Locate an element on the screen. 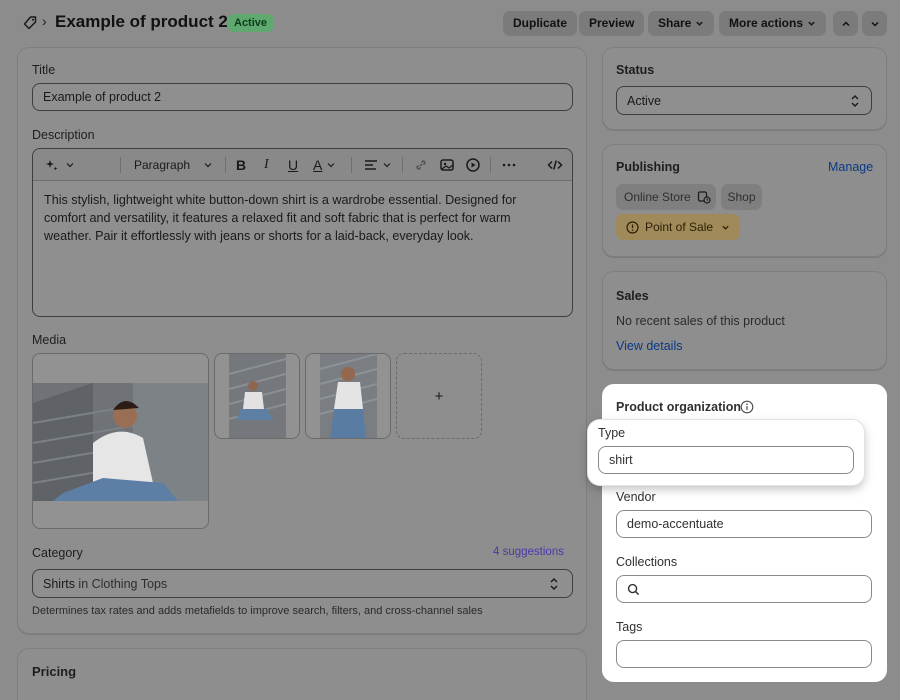 The height and width of the screenshot is (700, 900). italic-icon: I is located at coordinates (266, 164).